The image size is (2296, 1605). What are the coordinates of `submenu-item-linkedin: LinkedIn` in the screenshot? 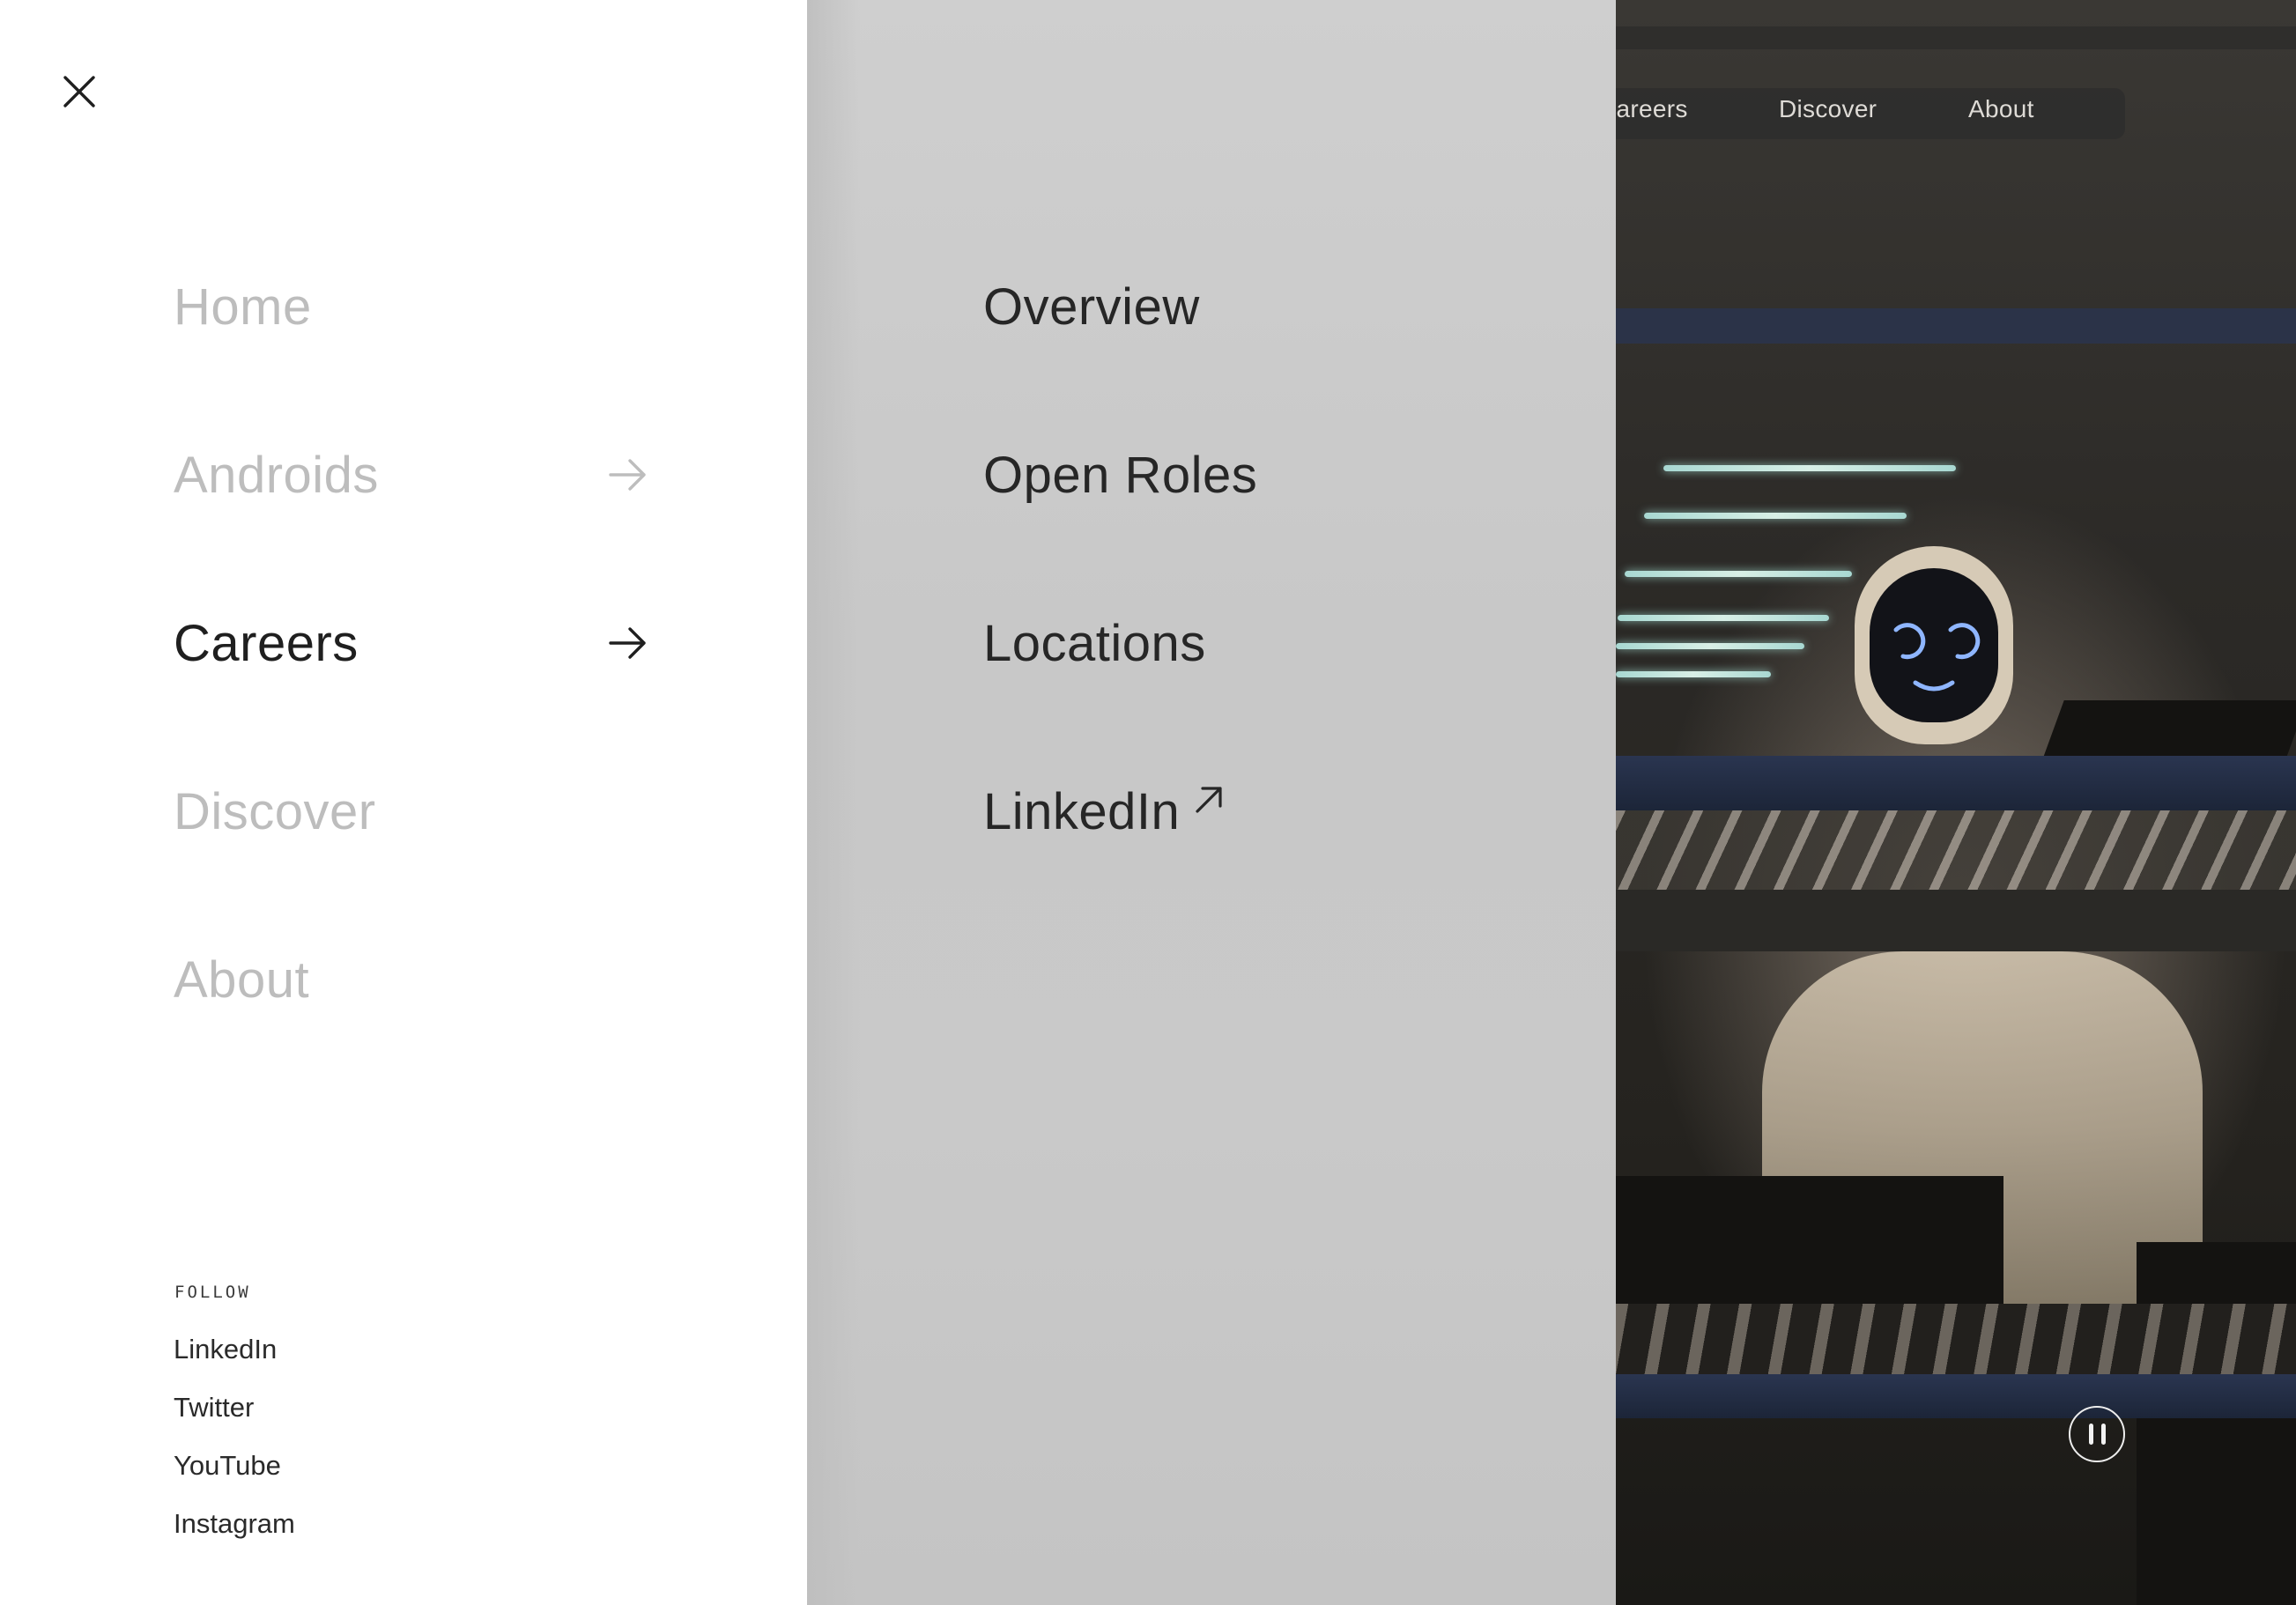 It's located at (1104, 811).